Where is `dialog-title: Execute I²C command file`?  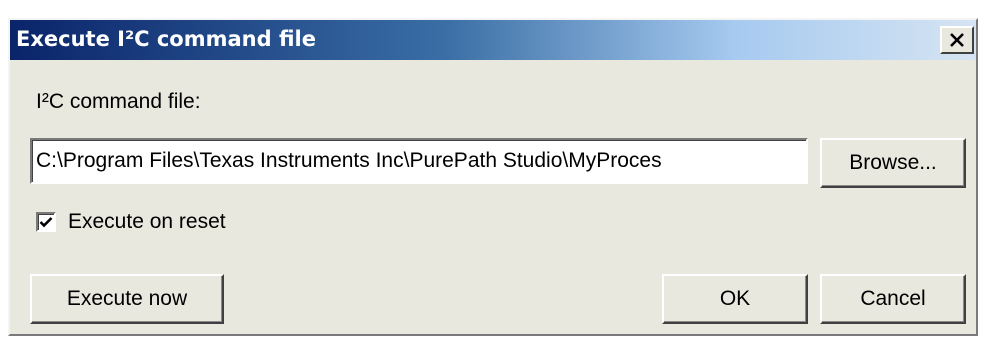 dialog-title: Execute I²C command file is located at coordinates (166, 39).